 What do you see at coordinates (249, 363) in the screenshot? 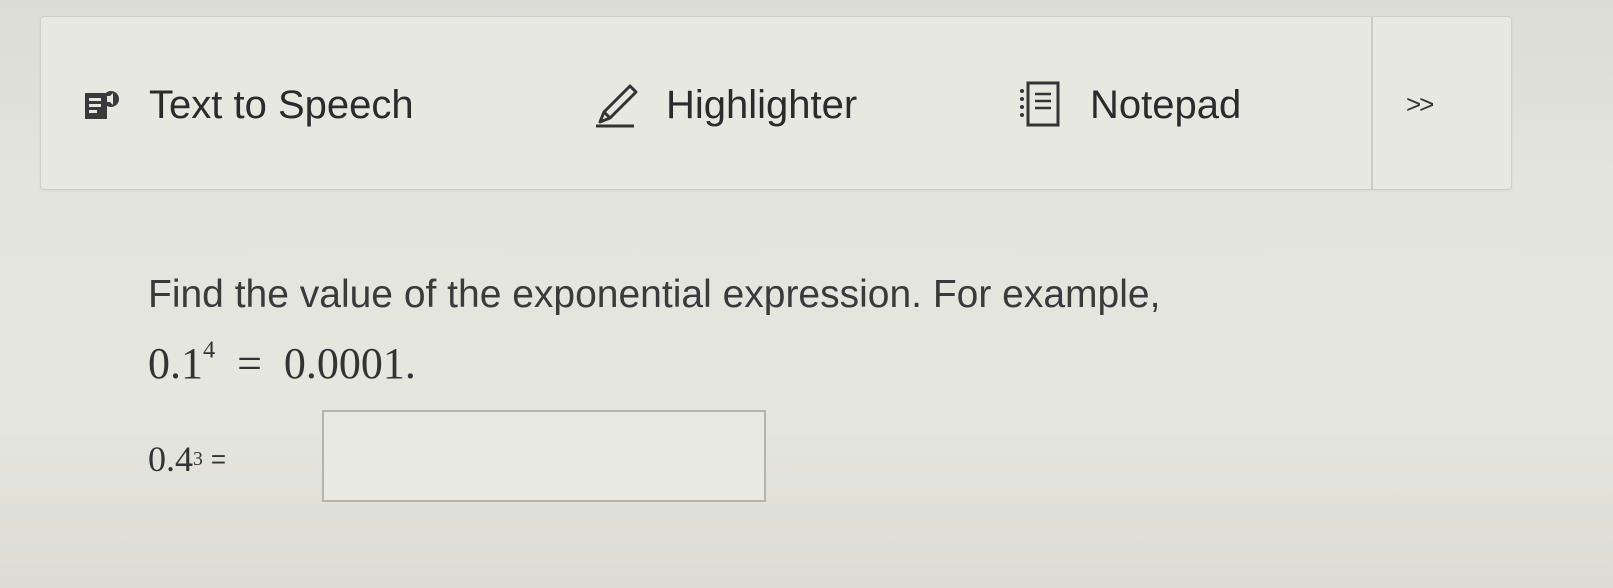
I see `example-equals: =` at bounding box center [249, 363].